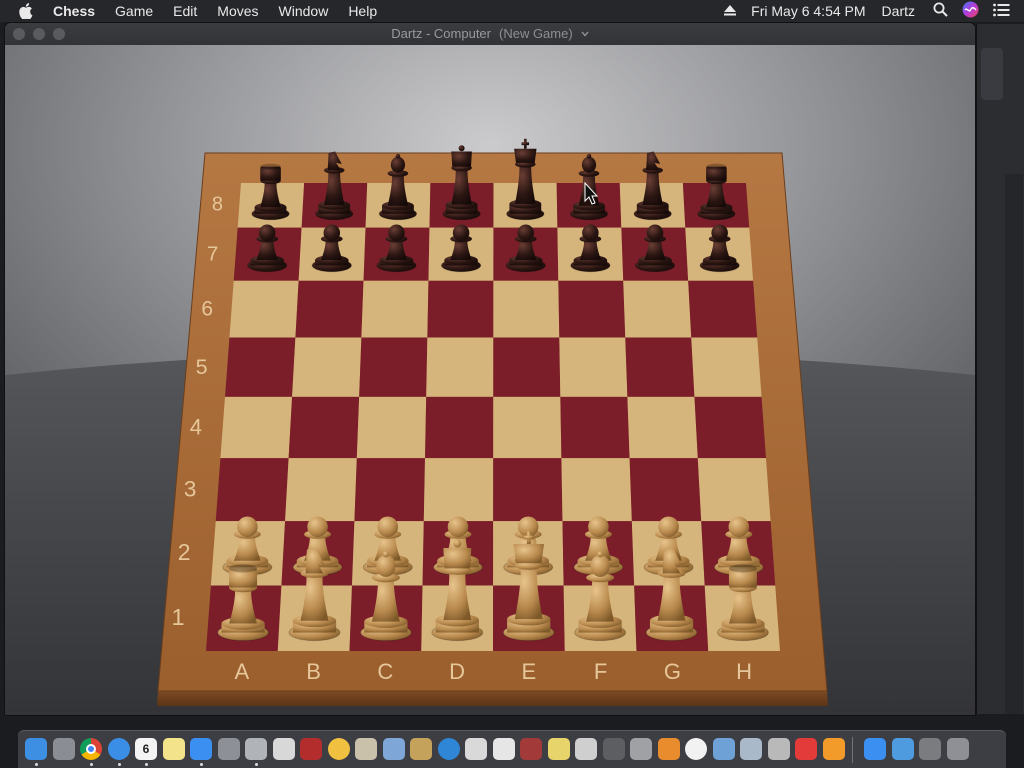 The width and height of the screenshot is (1024, 768). I want to click on books-icon, so click(833, 749).